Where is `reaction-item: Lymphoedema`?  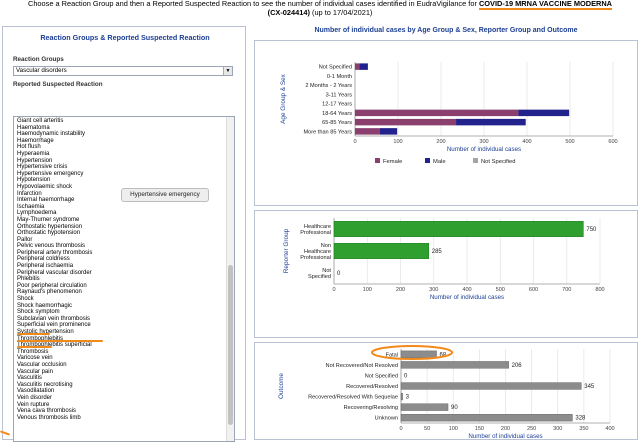 reaction-item: Lymphoedema is located at coordinates (54, 213).